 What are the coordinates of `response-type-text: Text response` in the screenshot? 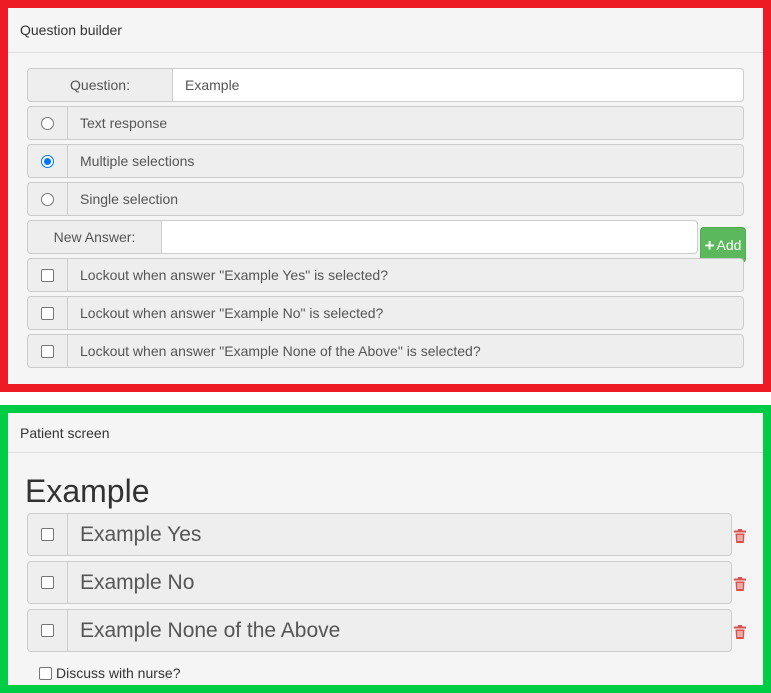 It's located at (385, 123).